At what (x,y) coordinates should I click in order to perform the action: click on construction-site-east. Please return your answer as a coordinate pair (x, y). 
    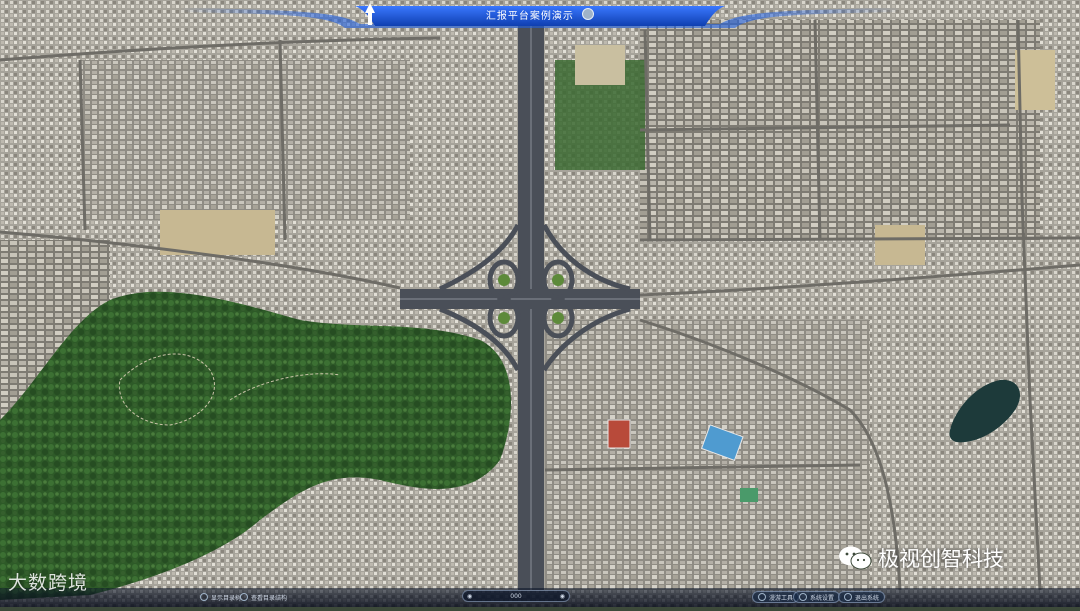
    Looking at the image, I should click on (900, 245).